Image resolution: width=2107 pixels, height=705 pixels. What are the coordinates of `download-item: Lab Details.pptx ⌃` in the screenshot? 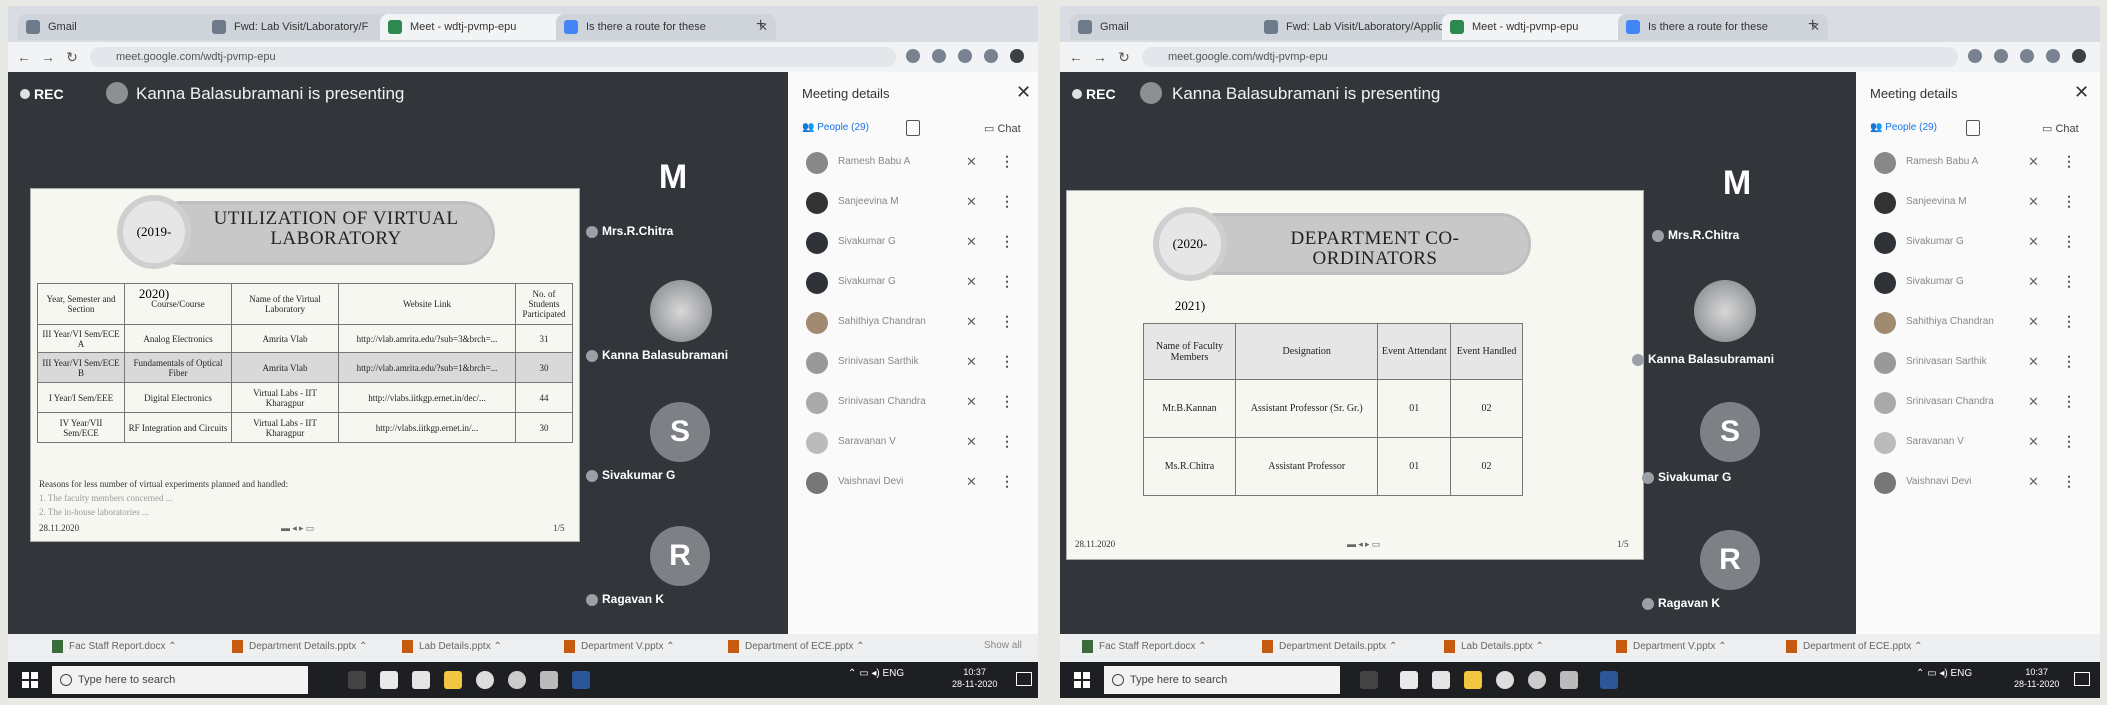 It's located at (1494, 646).